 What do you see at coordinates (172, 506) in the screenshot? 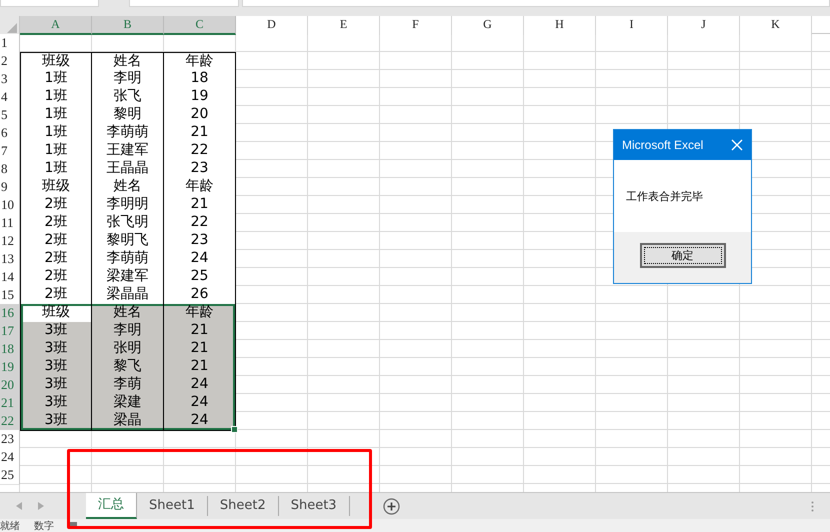
I see `sheet-tab: Sheet1` at bounding box center [172, 506].